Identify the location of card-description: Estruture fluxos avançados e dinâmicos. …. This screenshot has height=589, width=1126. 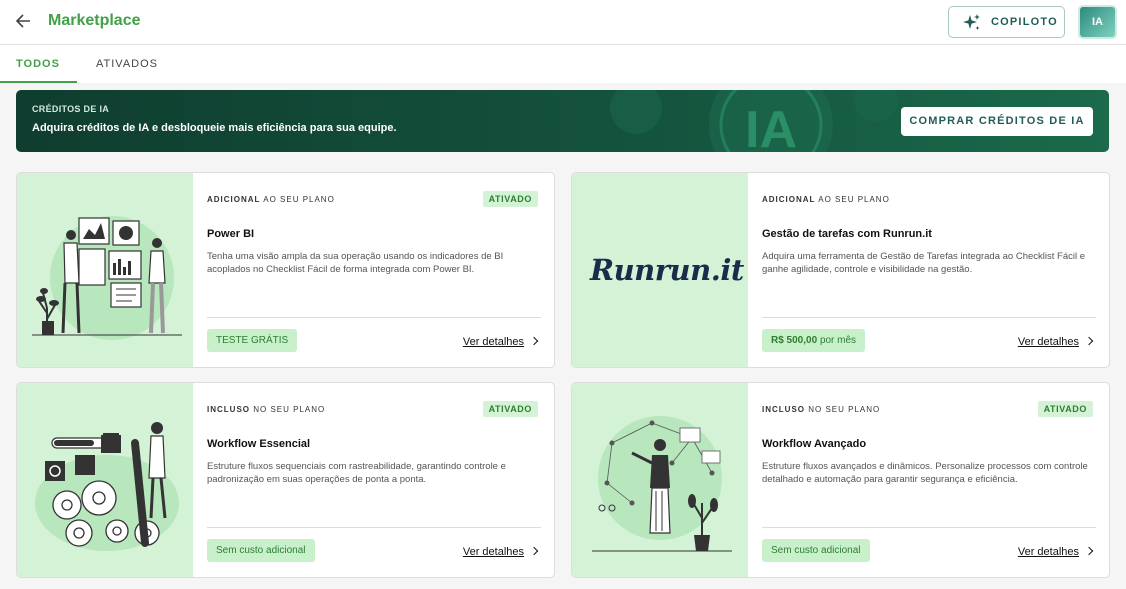
(925, 473).